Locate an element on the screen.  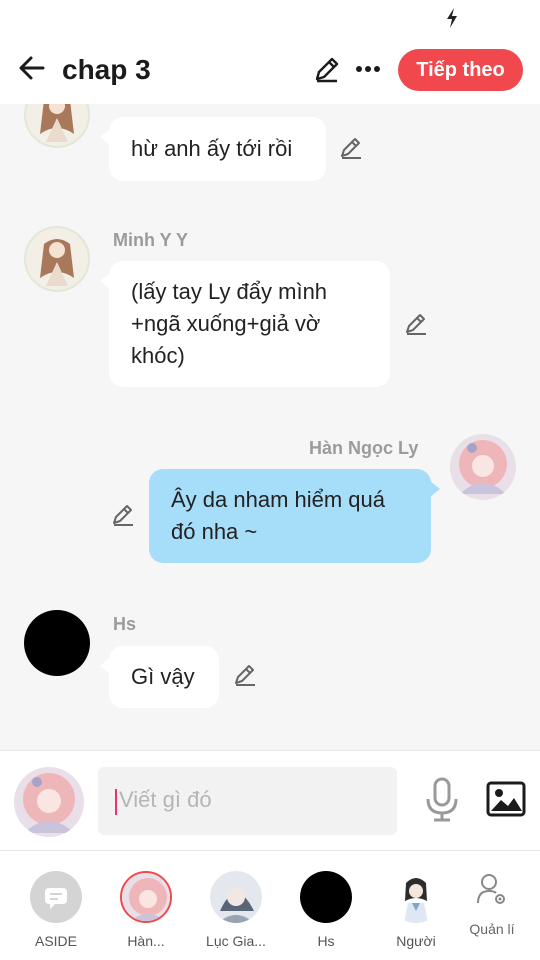
message-text: Ây da nham hiểm quá đó nha ~ is located at coordinates (278, 515).